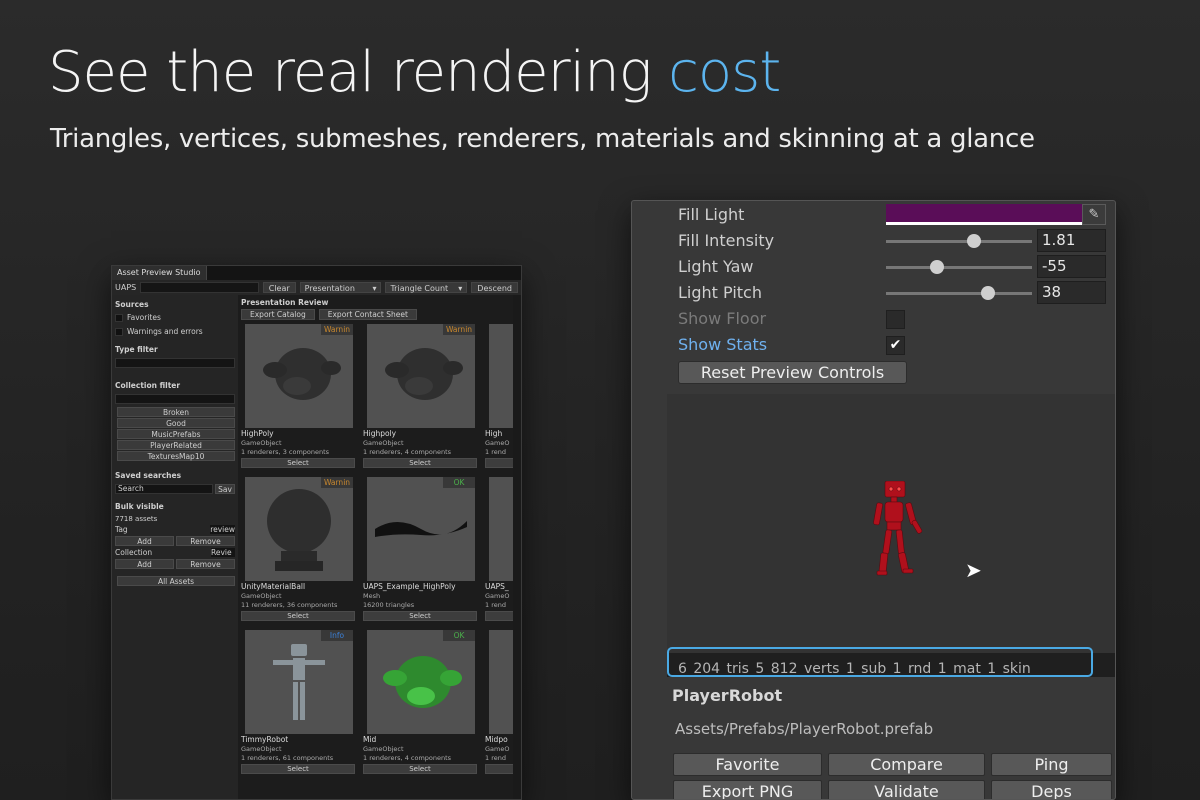 The width and height of the screenshot is (1200, 800). What do you see at coordinates (340, 287) in the screenshot?
I see `mode-dropdown: Presentation ▾` at bounding box center [340, 287].